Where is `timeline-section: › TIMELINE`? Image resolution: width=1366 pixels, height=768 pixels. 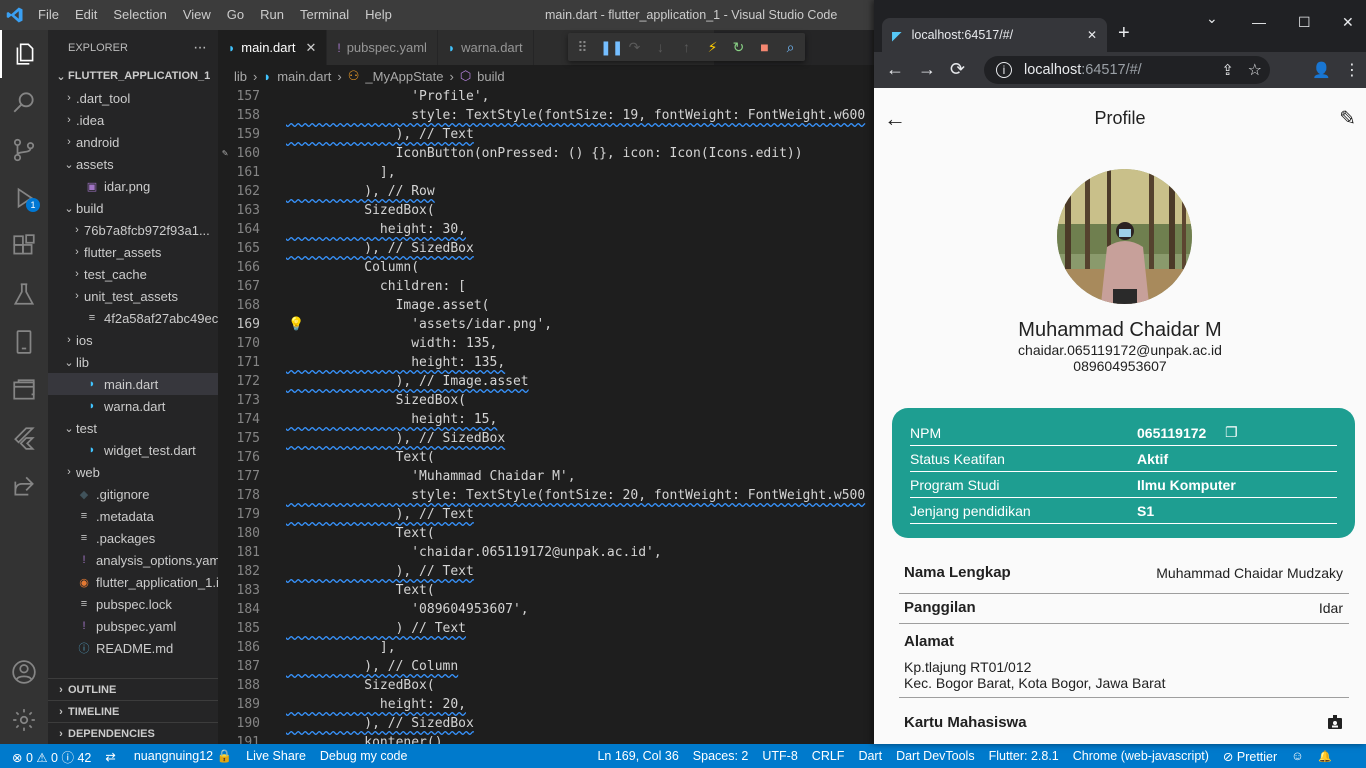 timeline-section: › TIMELINE is located at coordinates (133, 711).